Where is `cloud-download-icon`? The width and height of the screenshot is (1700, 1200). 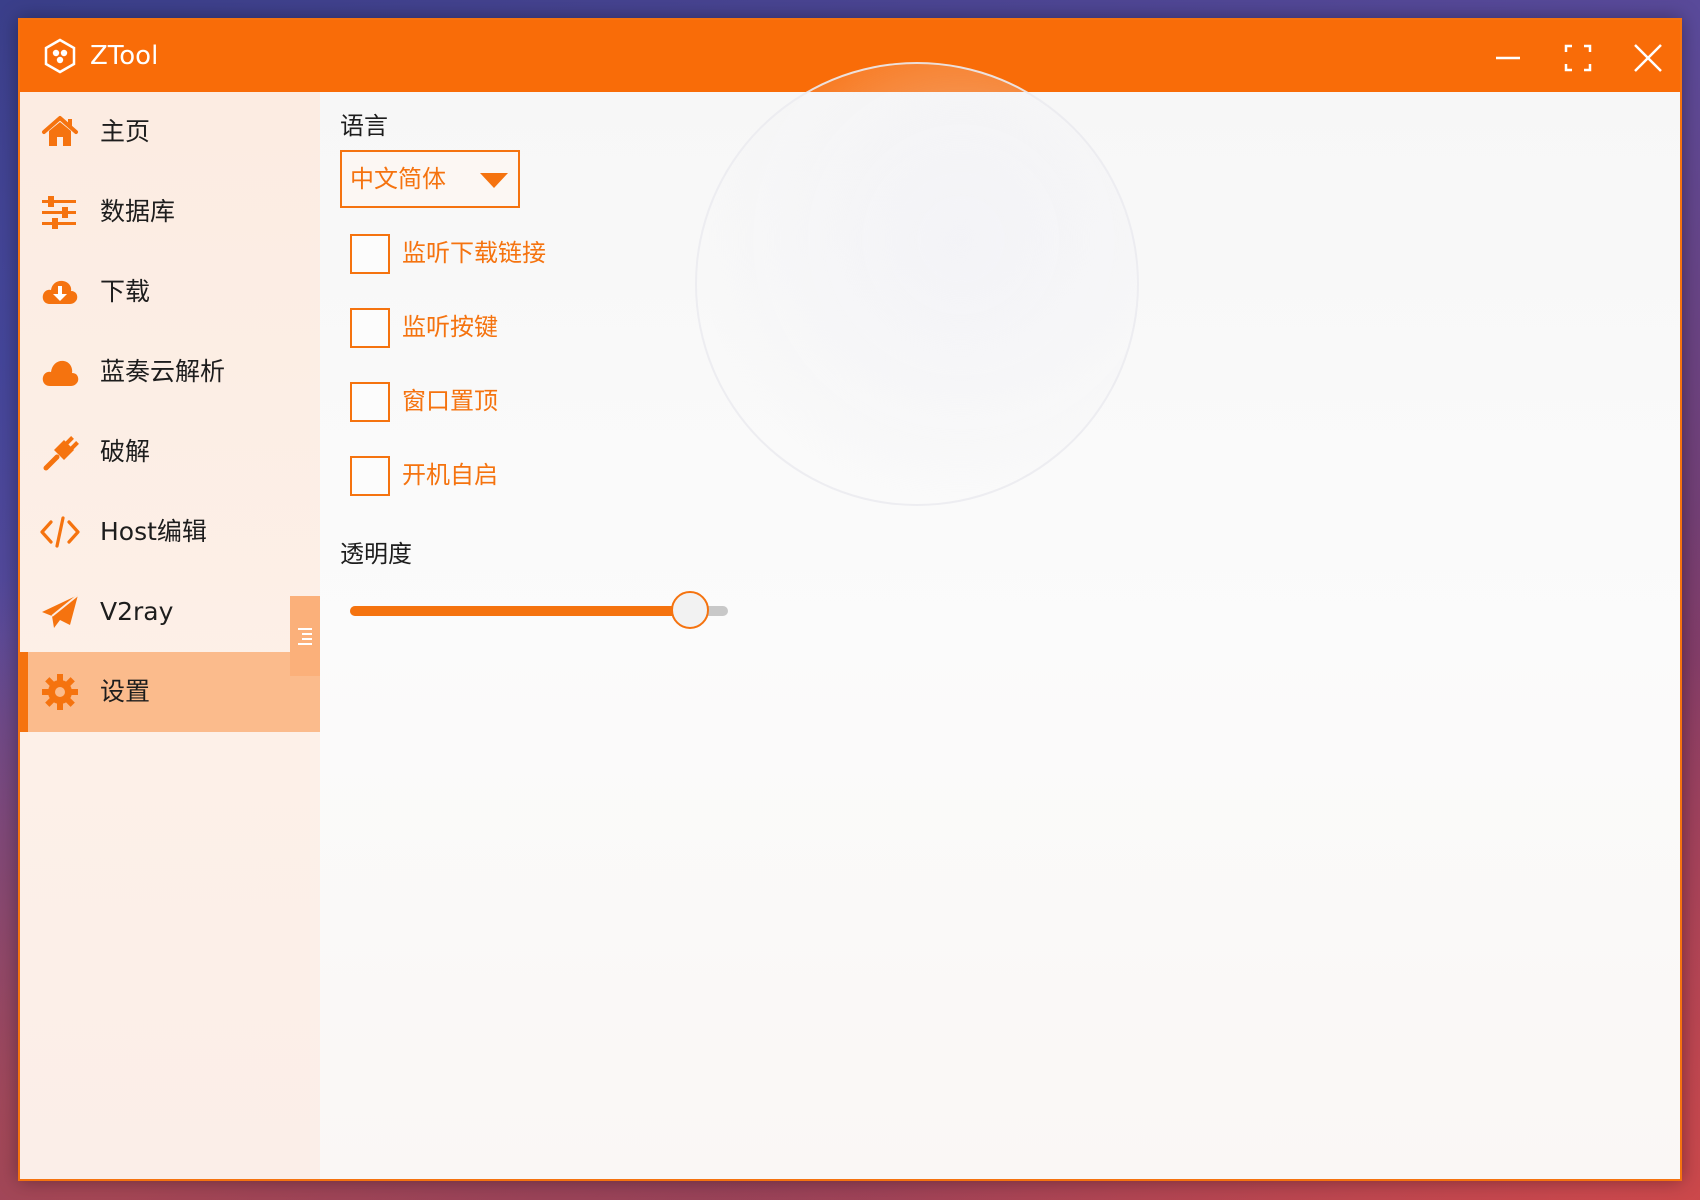
cloud-download-icon is located at coordinates (60, 292).